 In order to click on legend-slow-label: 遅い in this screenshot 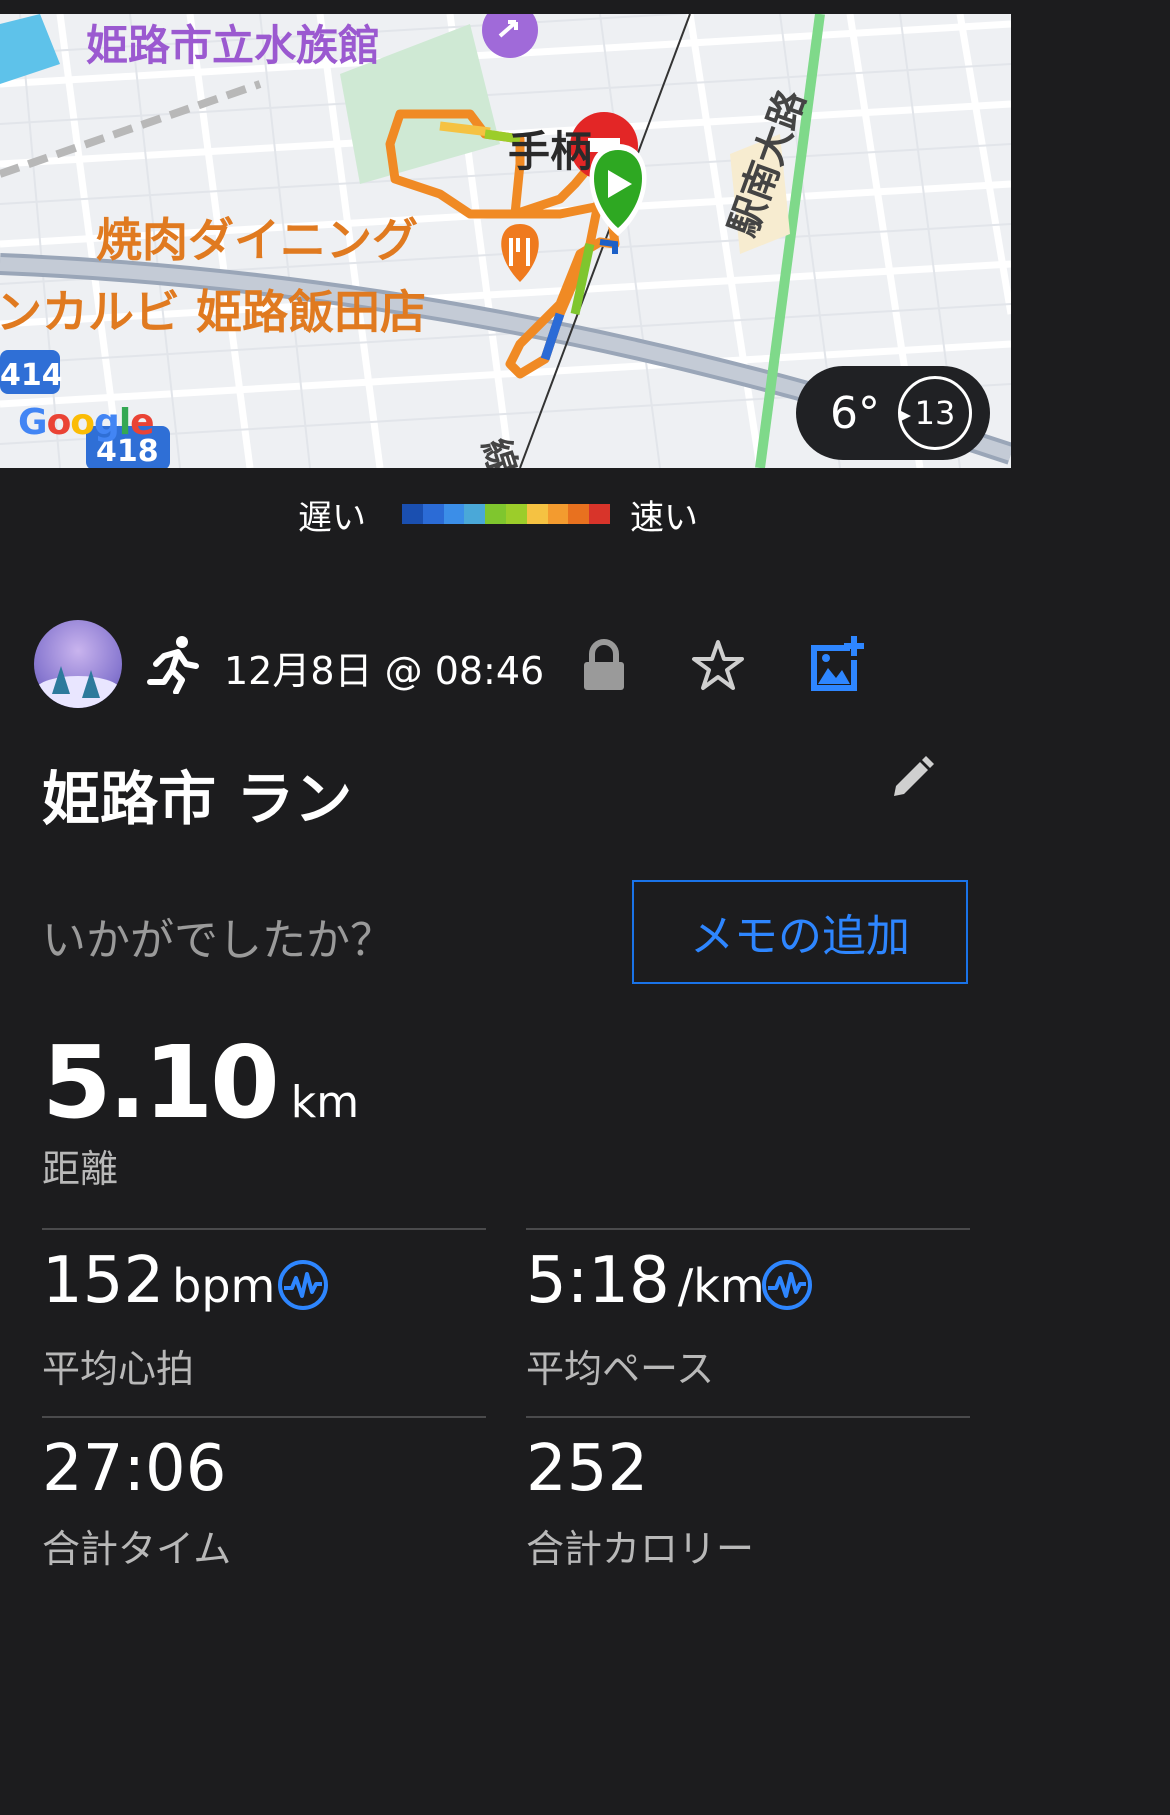, I will do `click(332, 518)`.